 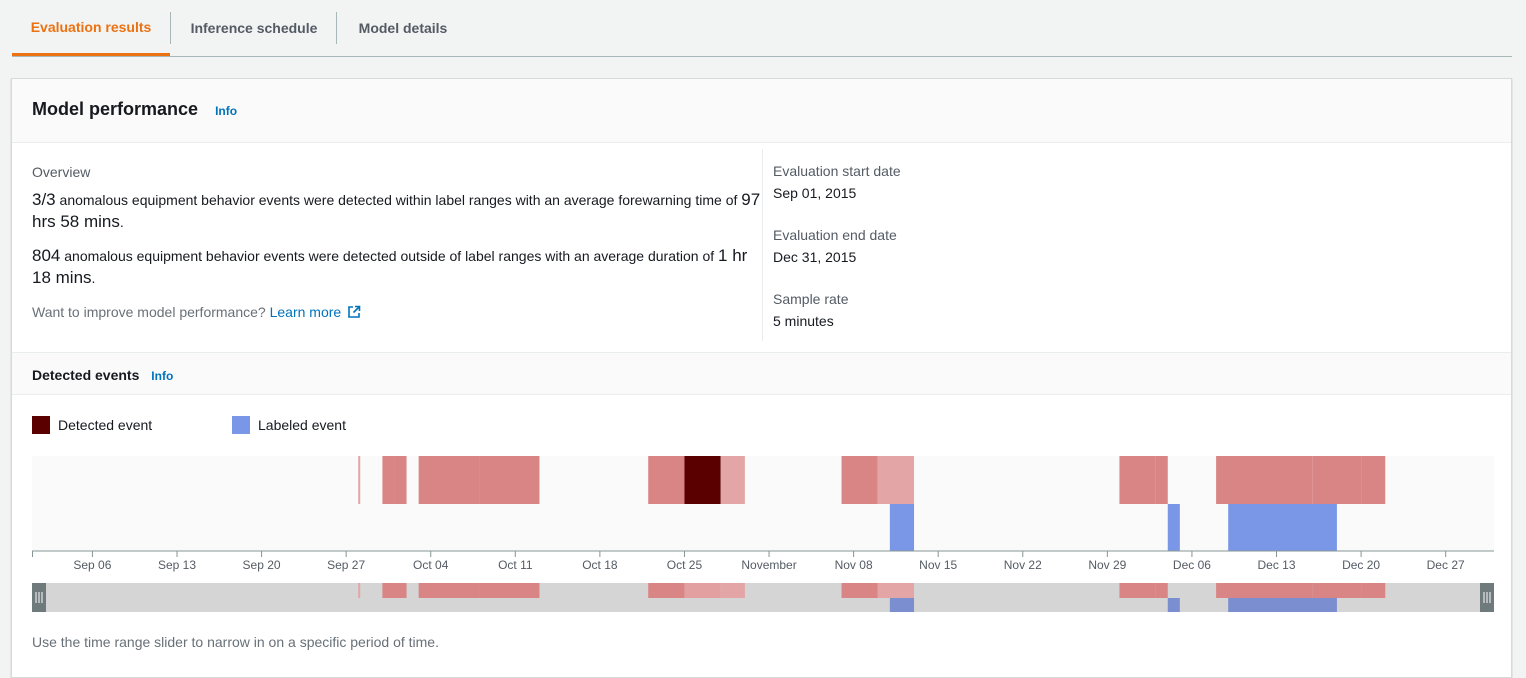 I want to click on eval-start-value: Sep 01, 2015, so click(x=815, y=193).